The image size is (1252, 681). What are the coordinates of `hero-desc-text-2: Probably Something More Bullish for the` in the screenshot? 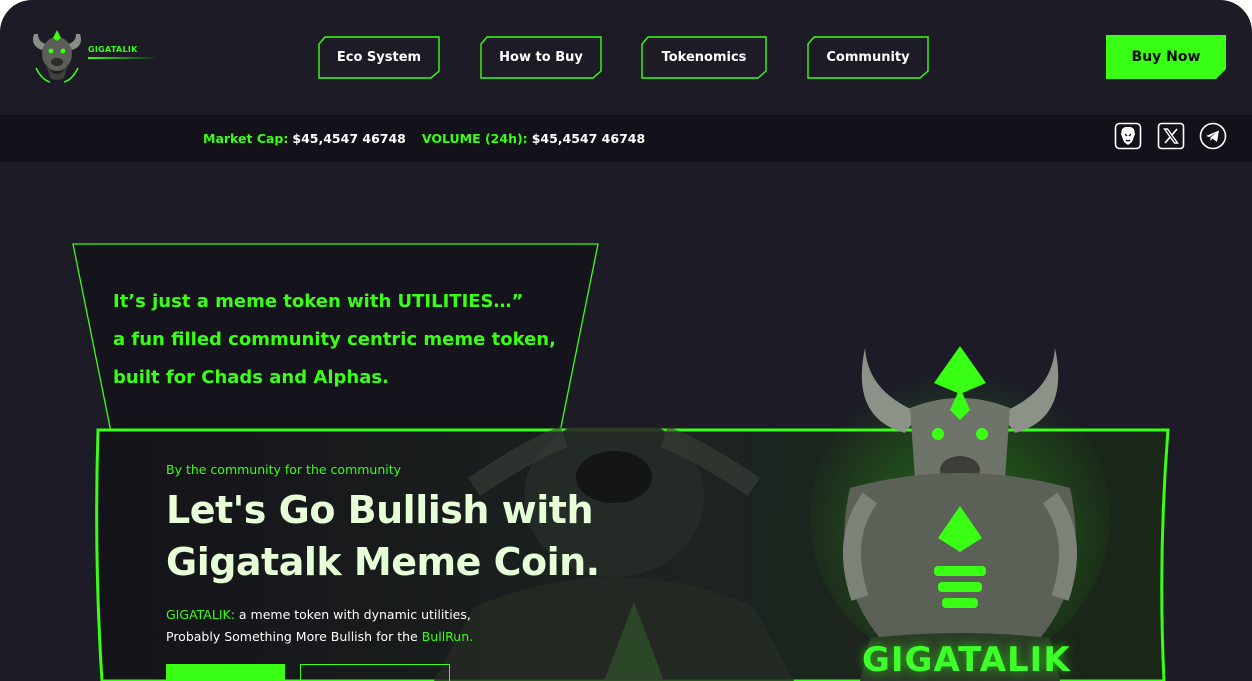 It's located at (294, 636).